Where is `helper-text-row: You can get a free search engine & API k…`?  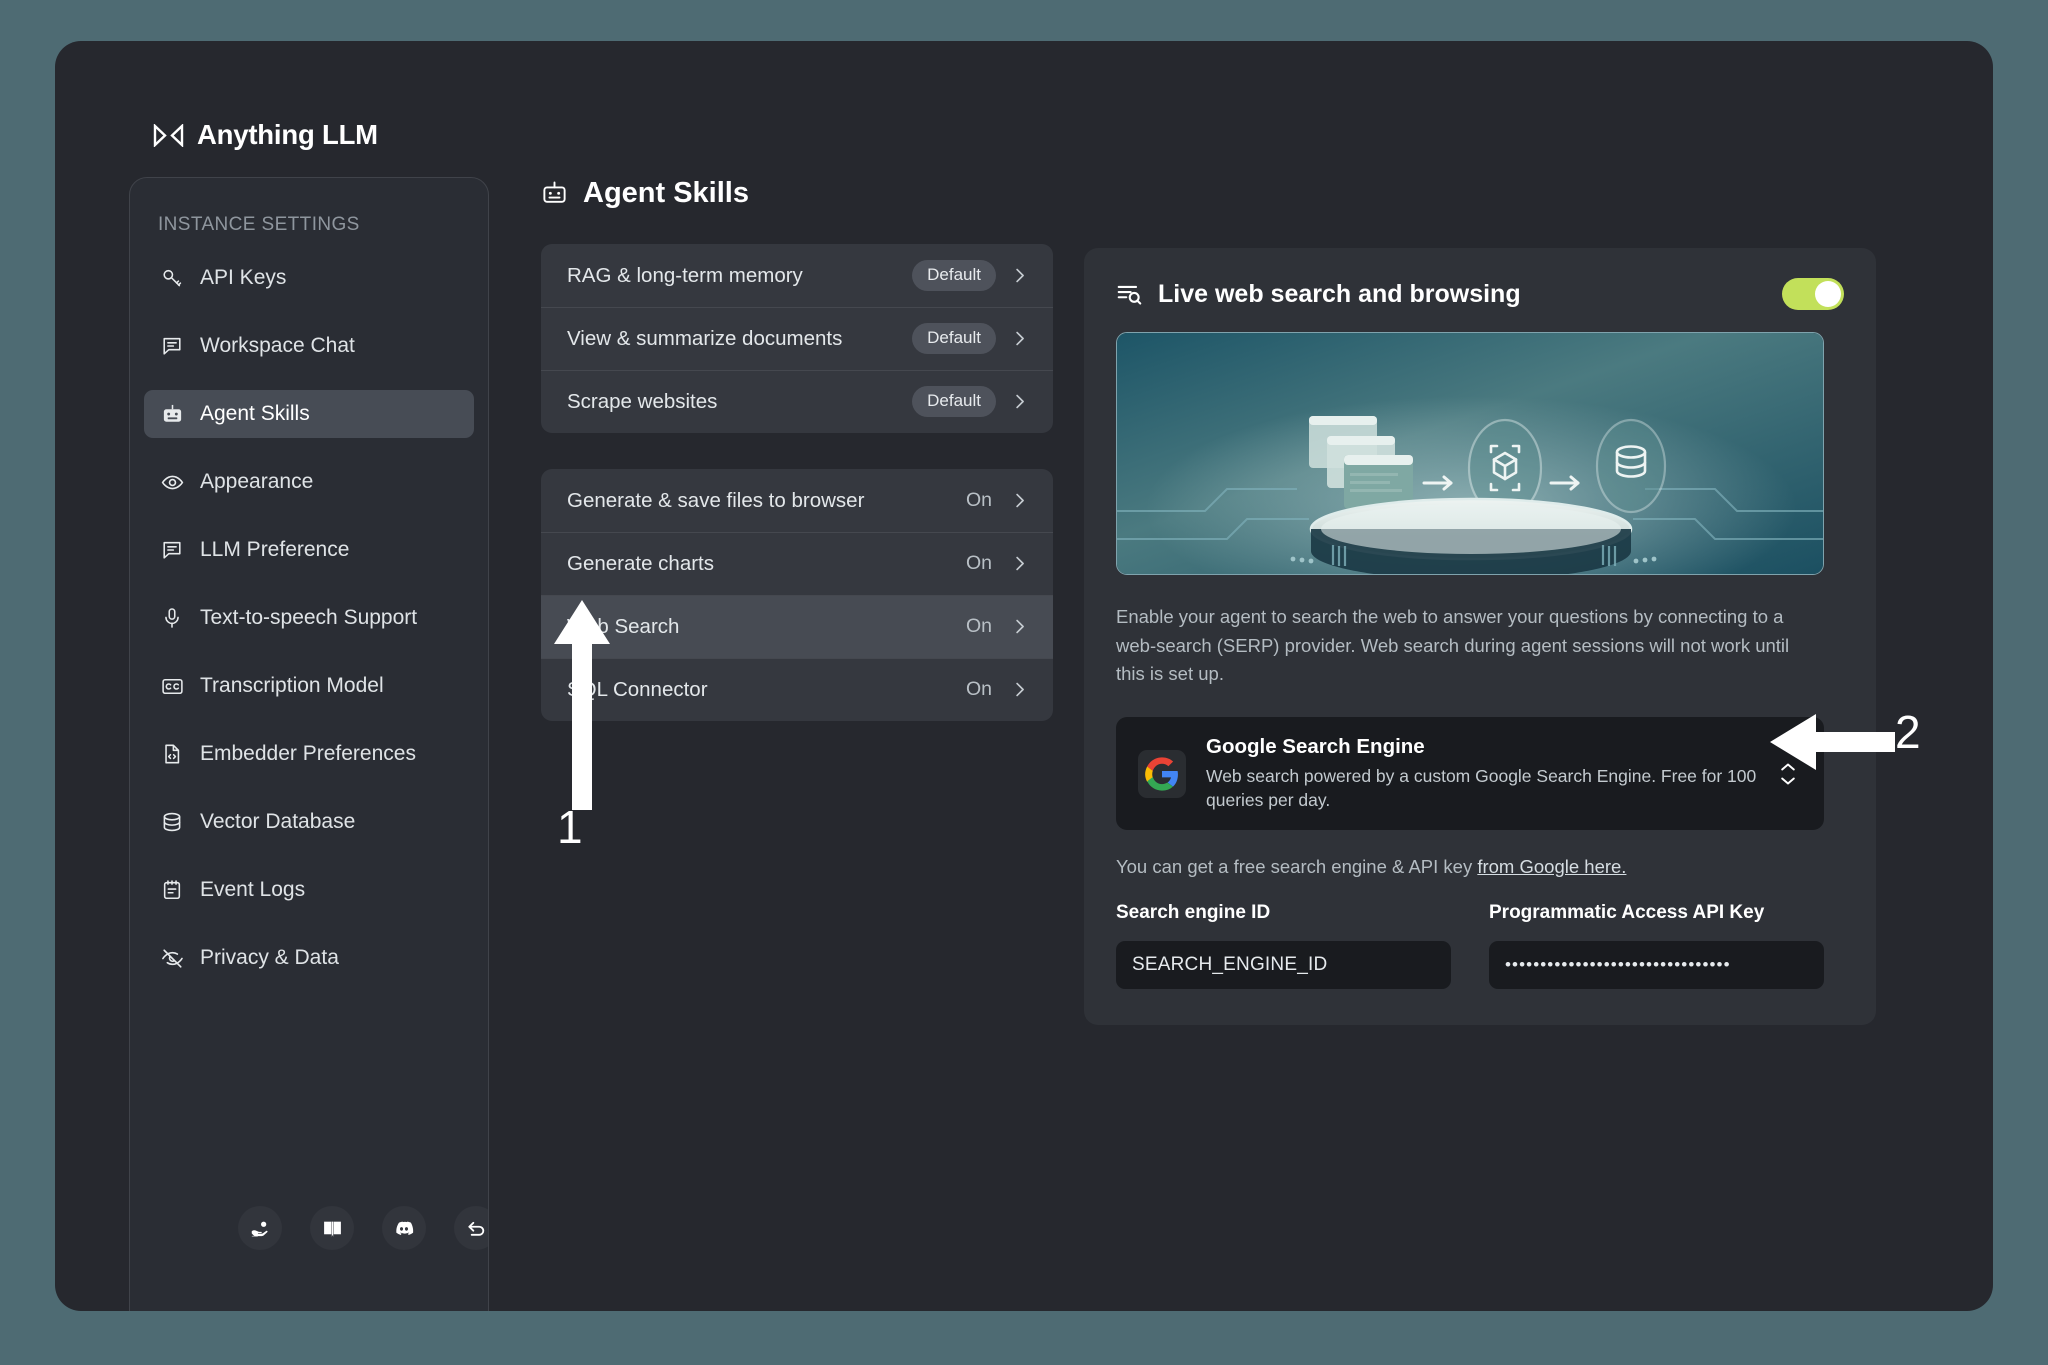 helper-text-row: You can get a free search engine & API k… is located at coordinates (1480, 867).